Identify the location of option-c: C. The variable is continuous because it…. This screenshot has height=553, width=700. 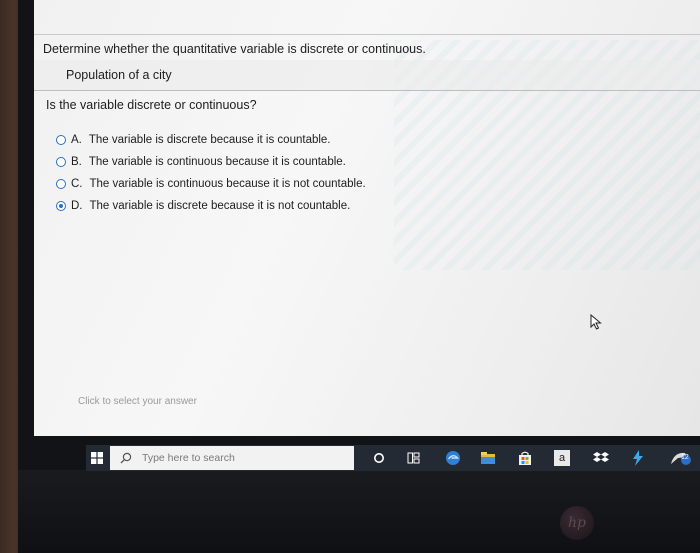
(211, 184).